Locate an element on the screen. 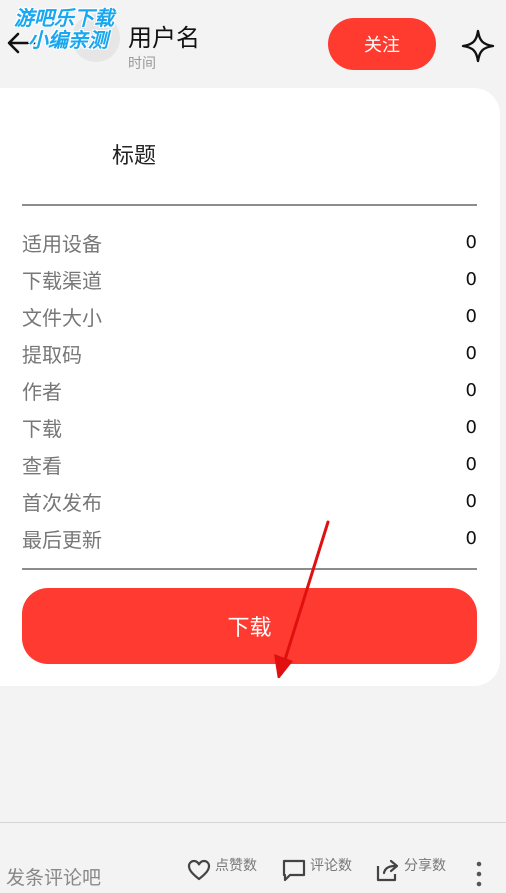 This screenshot has height=893, width=506. comment-count-button: 评论数 is located at coordinates (316, 872).